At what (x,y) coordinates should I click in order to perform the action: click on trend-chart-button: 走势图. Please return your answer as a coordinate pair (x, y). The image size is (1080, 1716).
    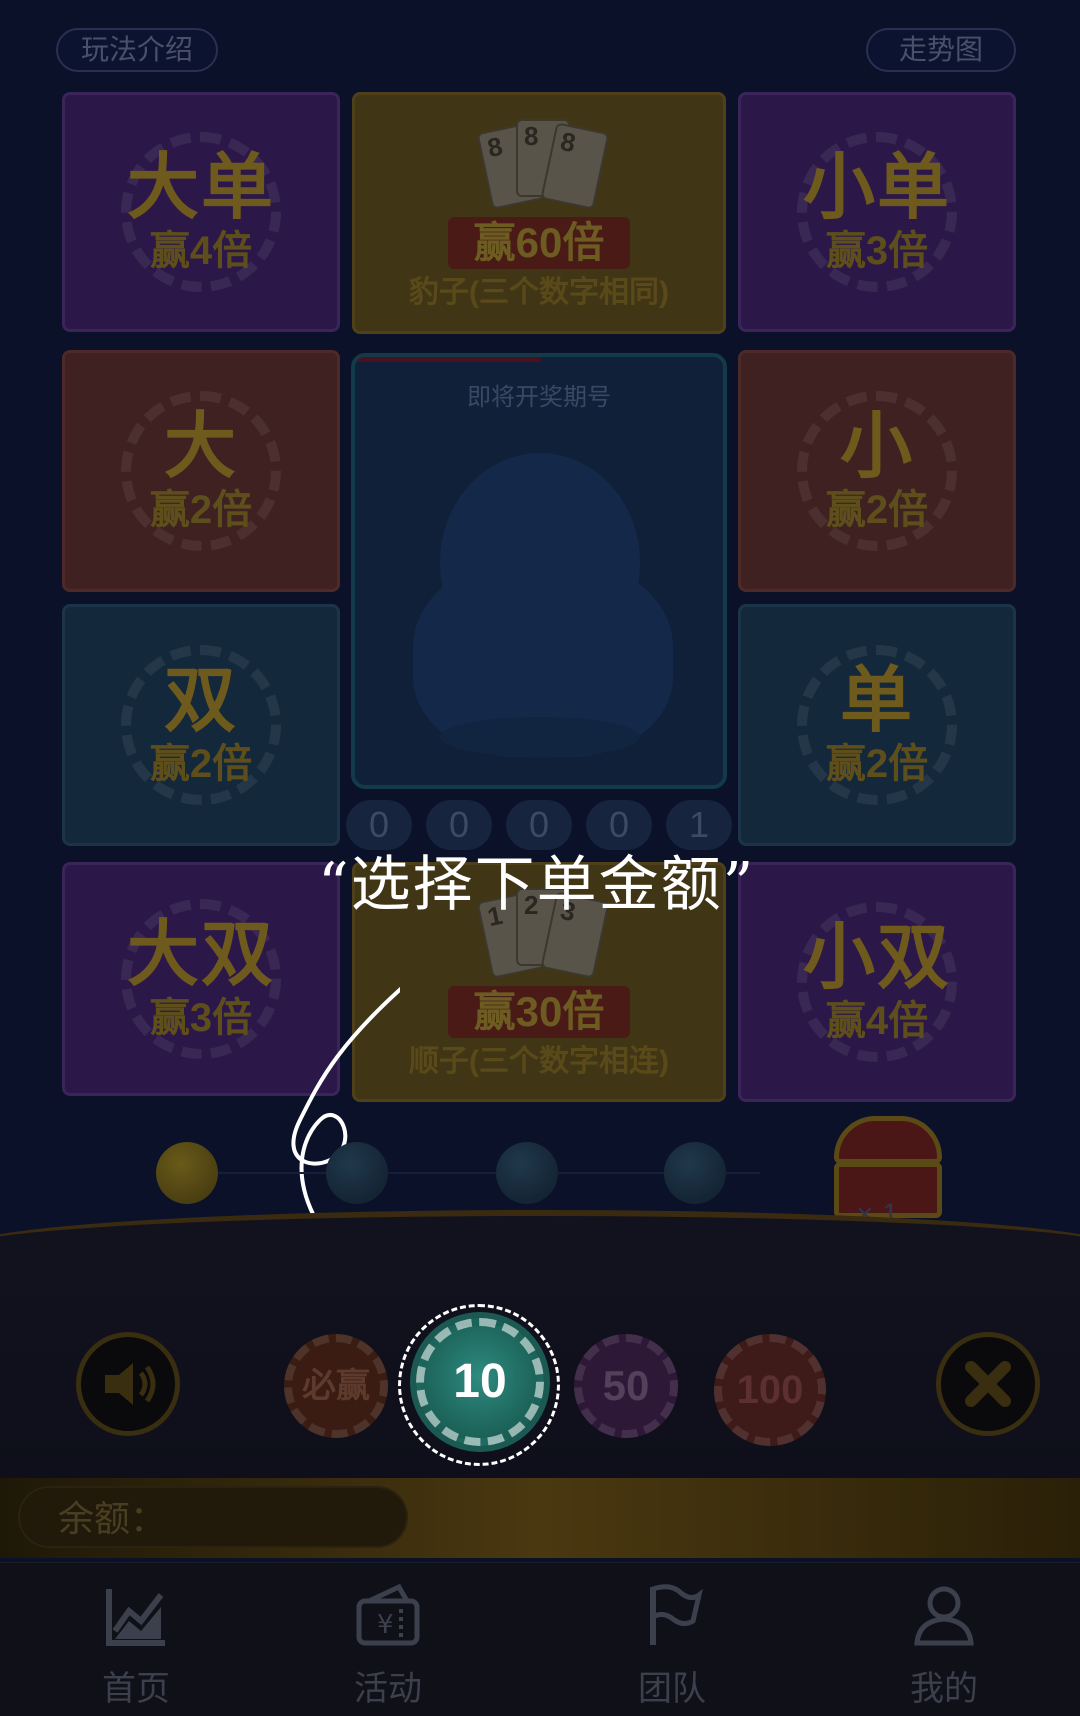
    Looking at the image, I should click on (941, 50).